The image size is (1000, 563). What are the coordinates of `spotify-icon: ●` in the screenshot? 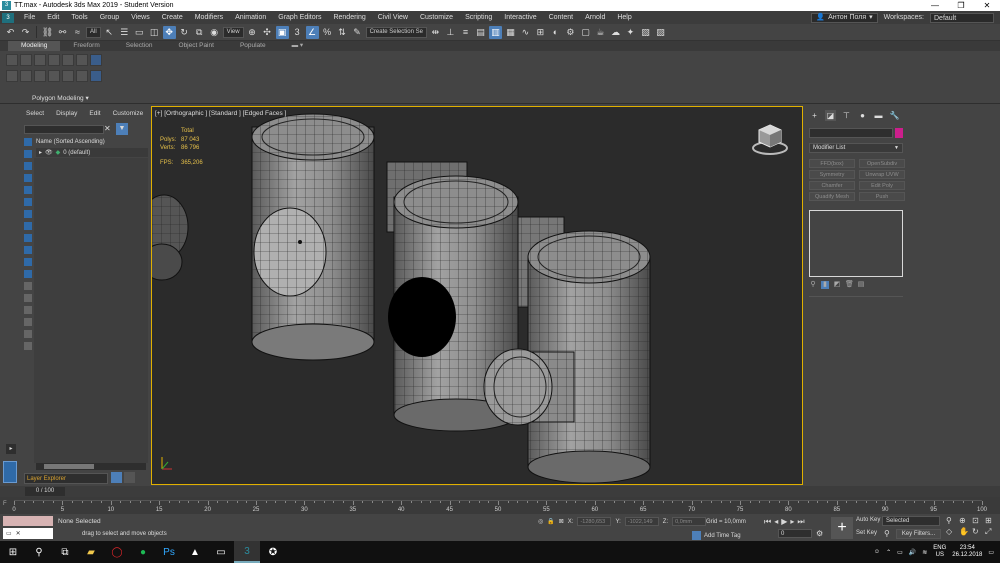 It's located at (143, 552).